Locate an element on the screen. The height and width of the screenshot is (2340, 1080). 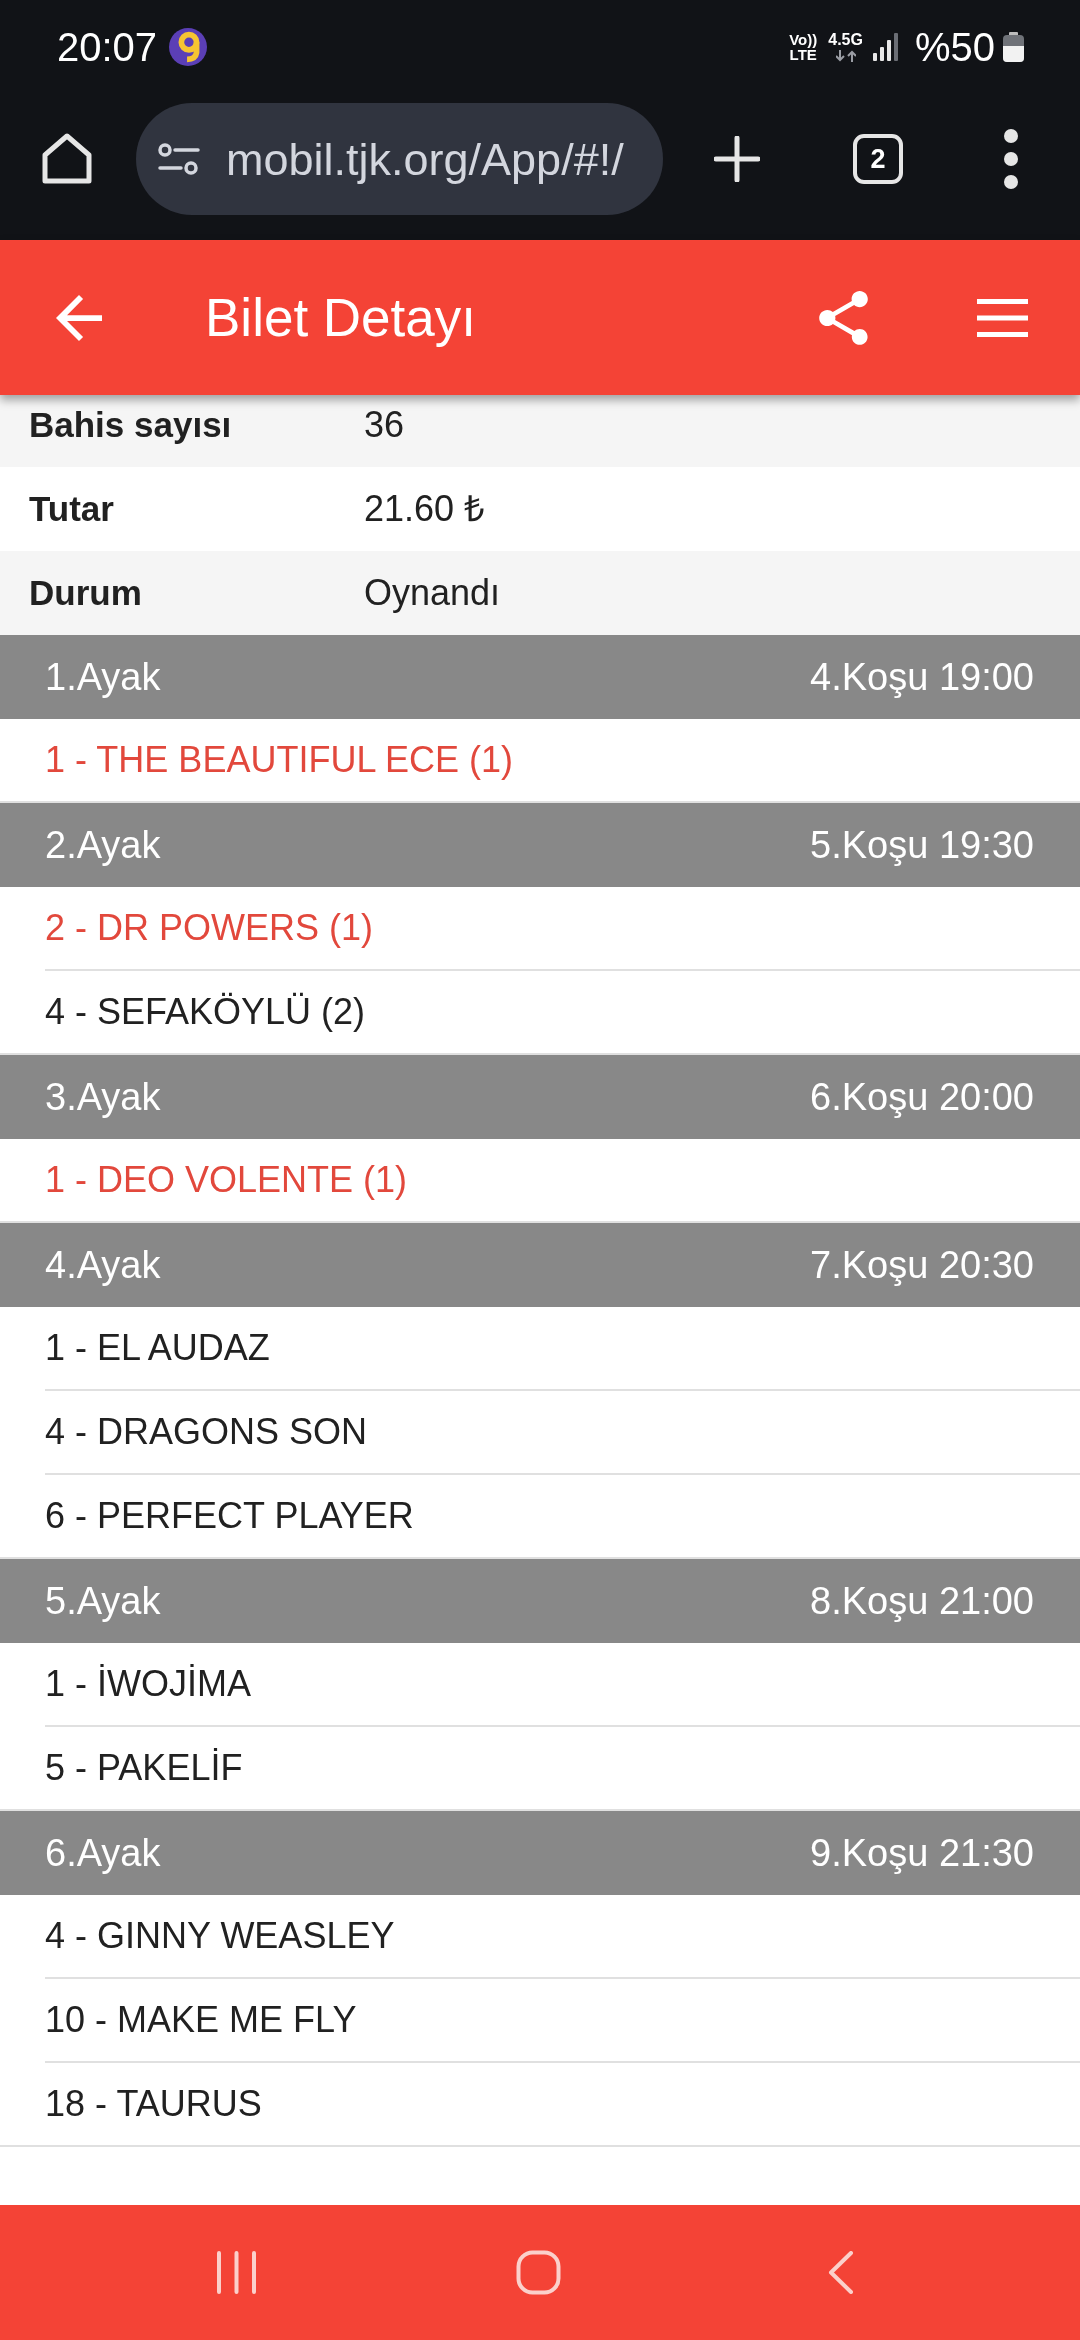
more-options-button is located at coordinates (1011, 159).